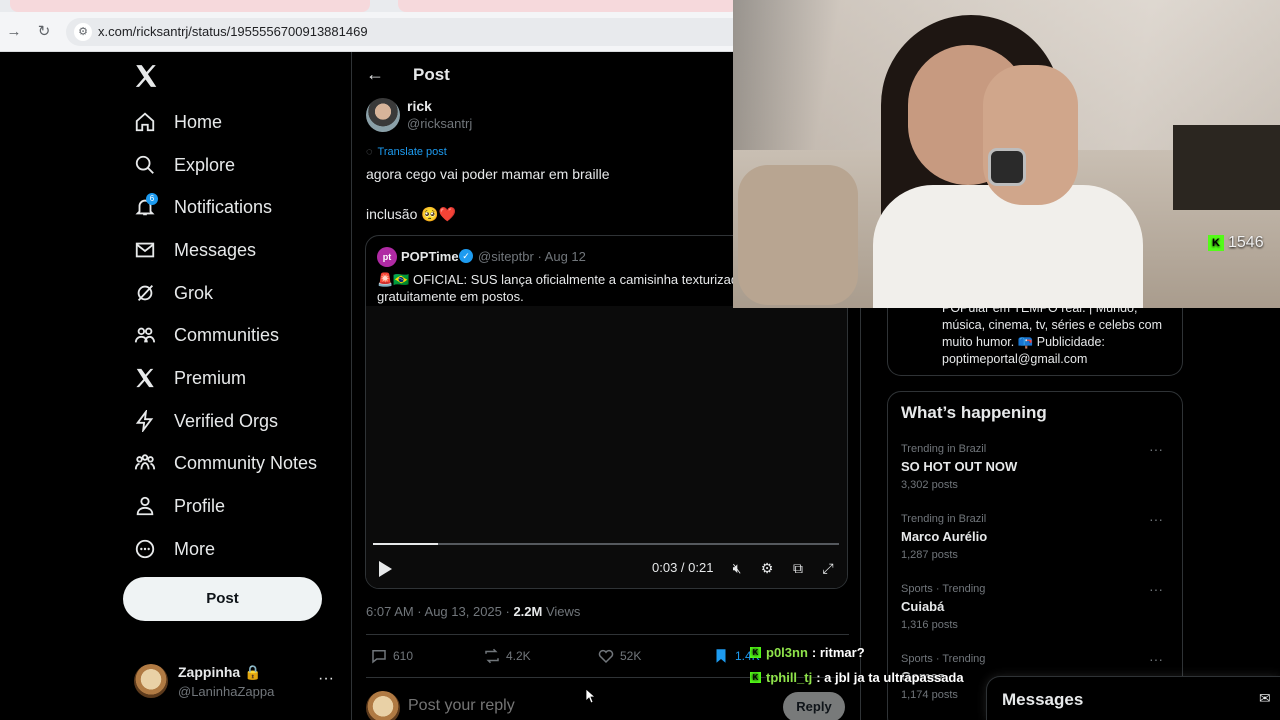 This screenshot has height=720, width=1280. Describe the element at coordinates (14, 32) in the screenshot. I see `forward-arrow-icon: →` at that location.